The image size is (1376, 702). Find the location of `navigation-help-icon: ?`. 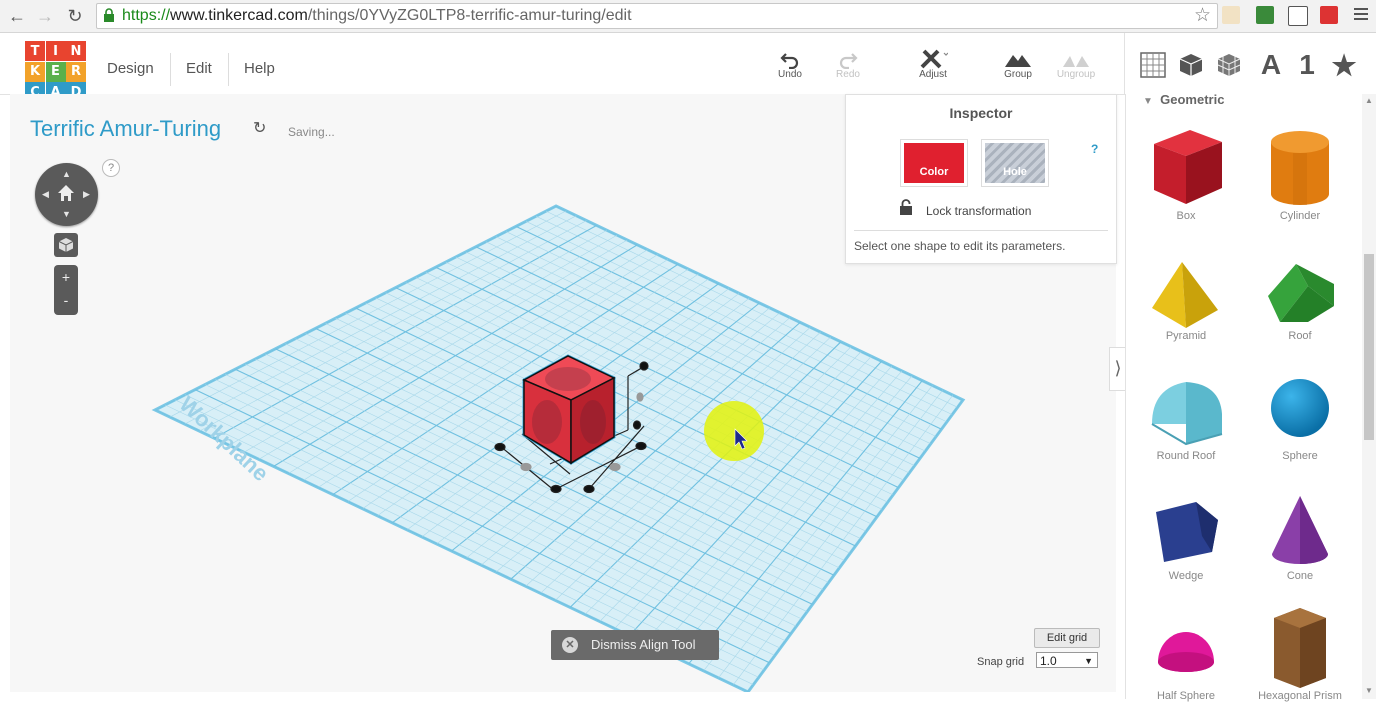

navigation-help-icon: ? is located at coordinates (111, 168).